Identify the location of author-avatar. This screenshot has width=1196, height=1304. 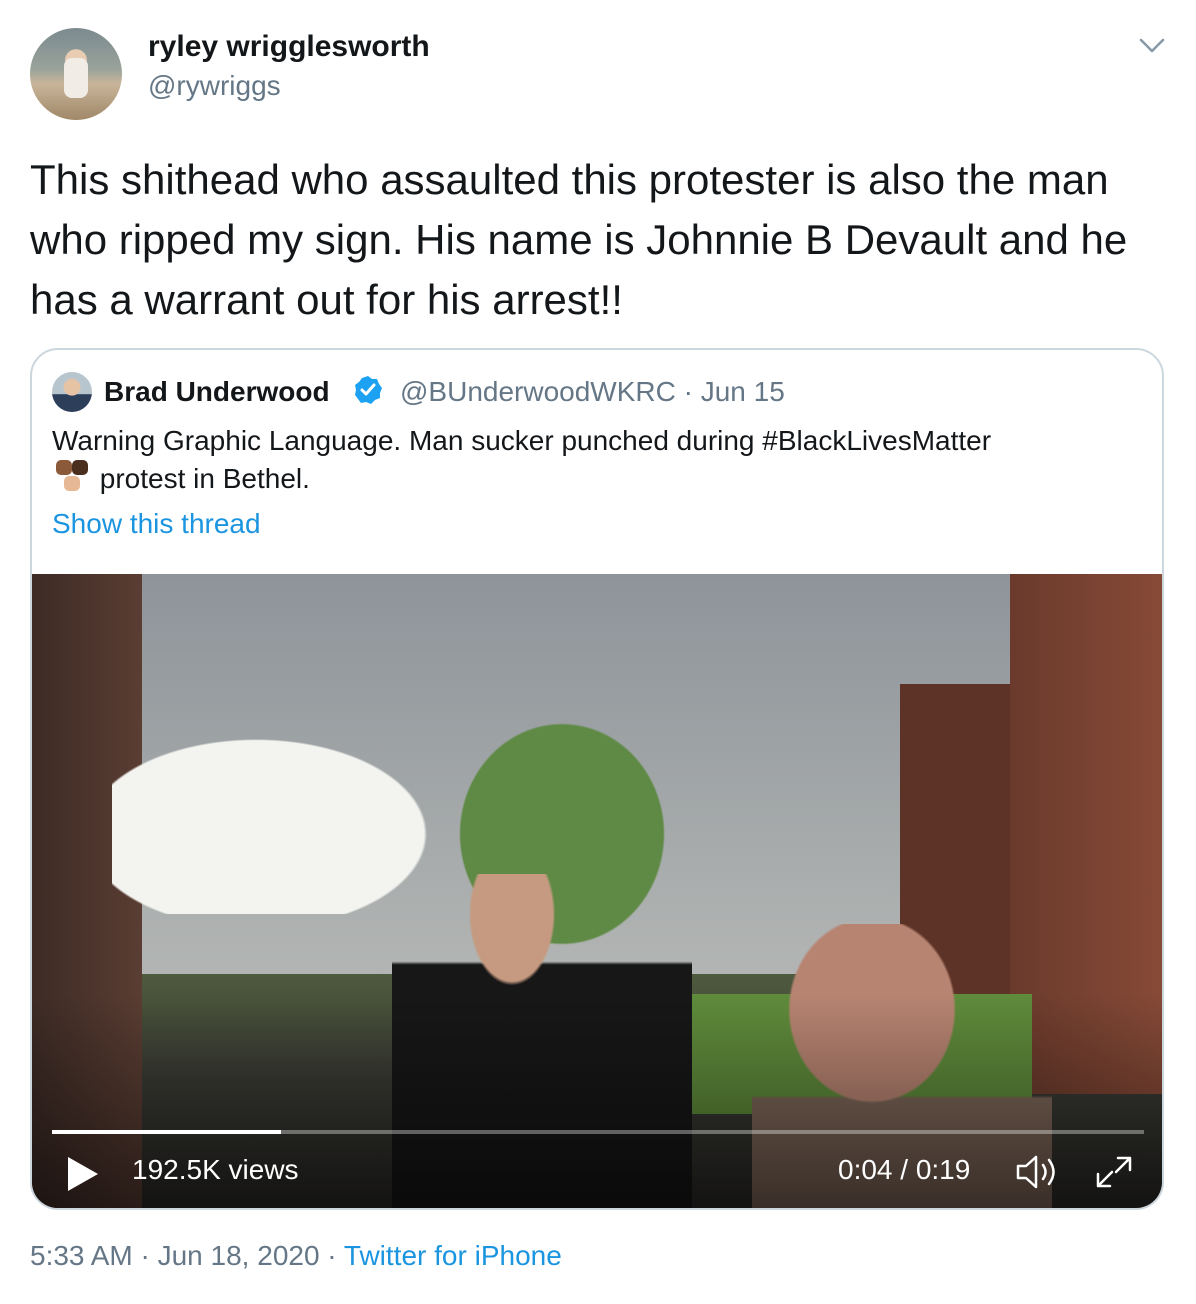
(76, 74).